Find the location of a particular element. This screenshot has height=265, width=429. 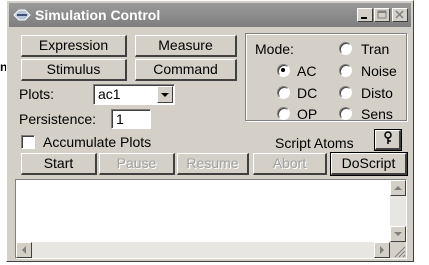

mode-radio-sens is located at coordinates (345, 113).